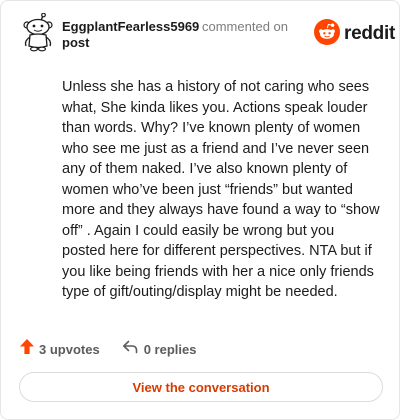 The width and height of the screenshot is (400, 420). I want to click on reddit-snoo-icon, so click(327, 34).